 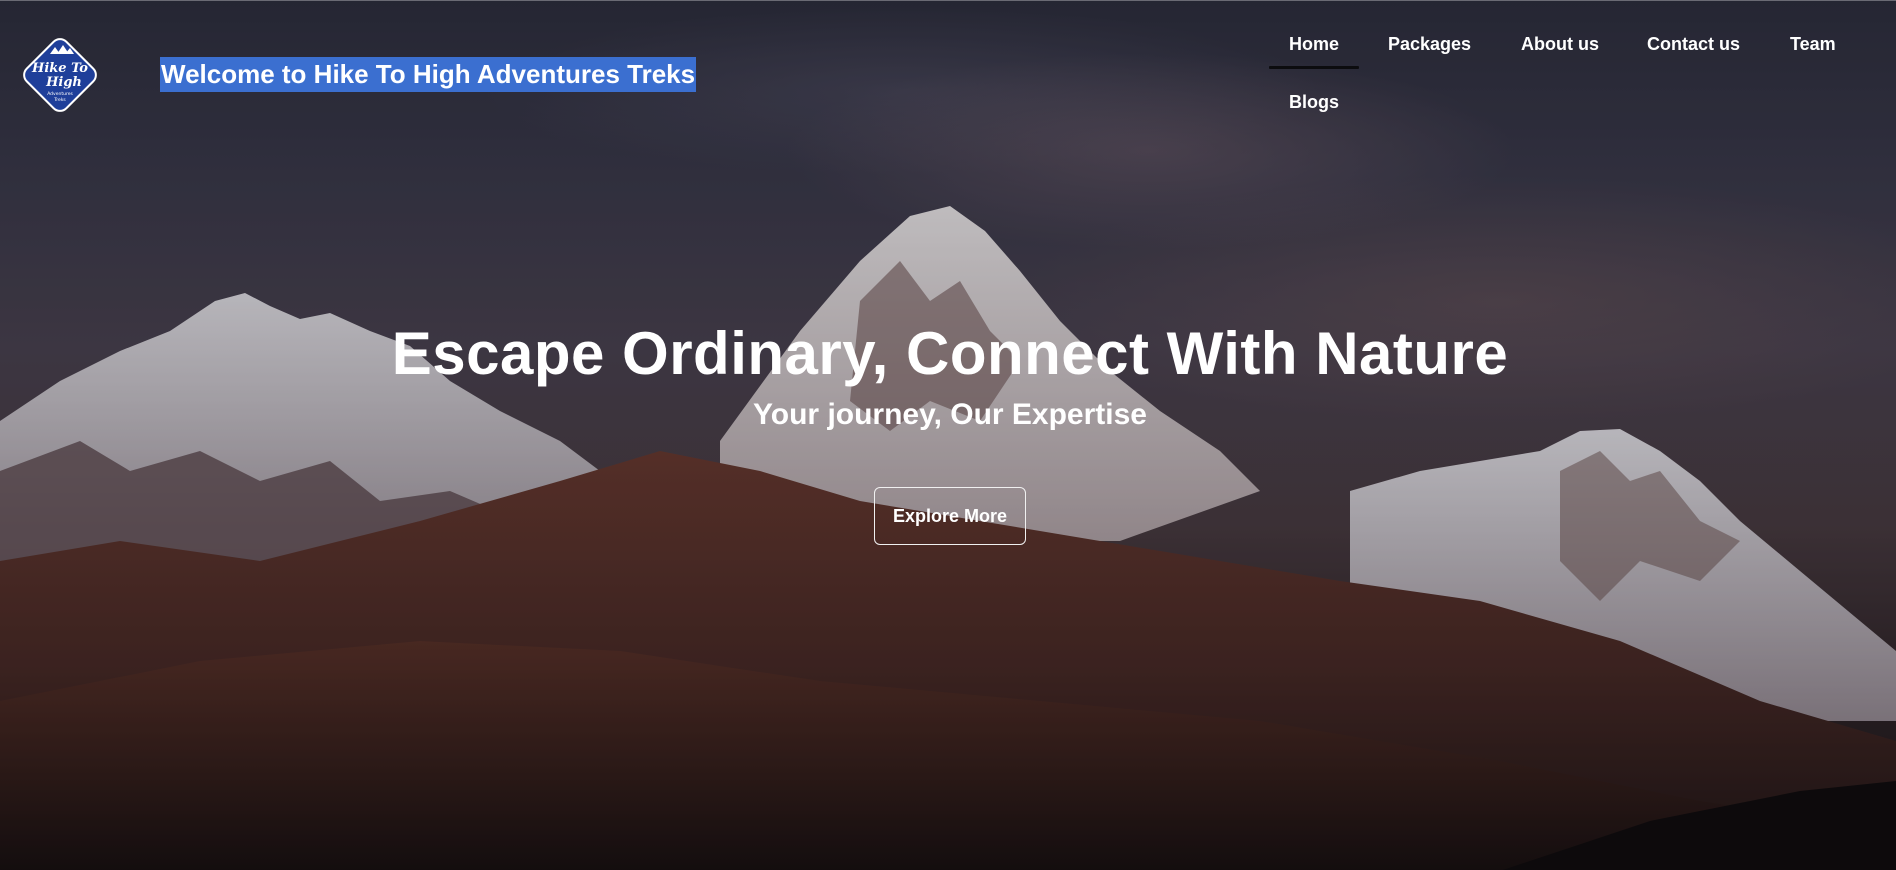 I want to click on nav-team: Team, so click(x=1813, y=44).